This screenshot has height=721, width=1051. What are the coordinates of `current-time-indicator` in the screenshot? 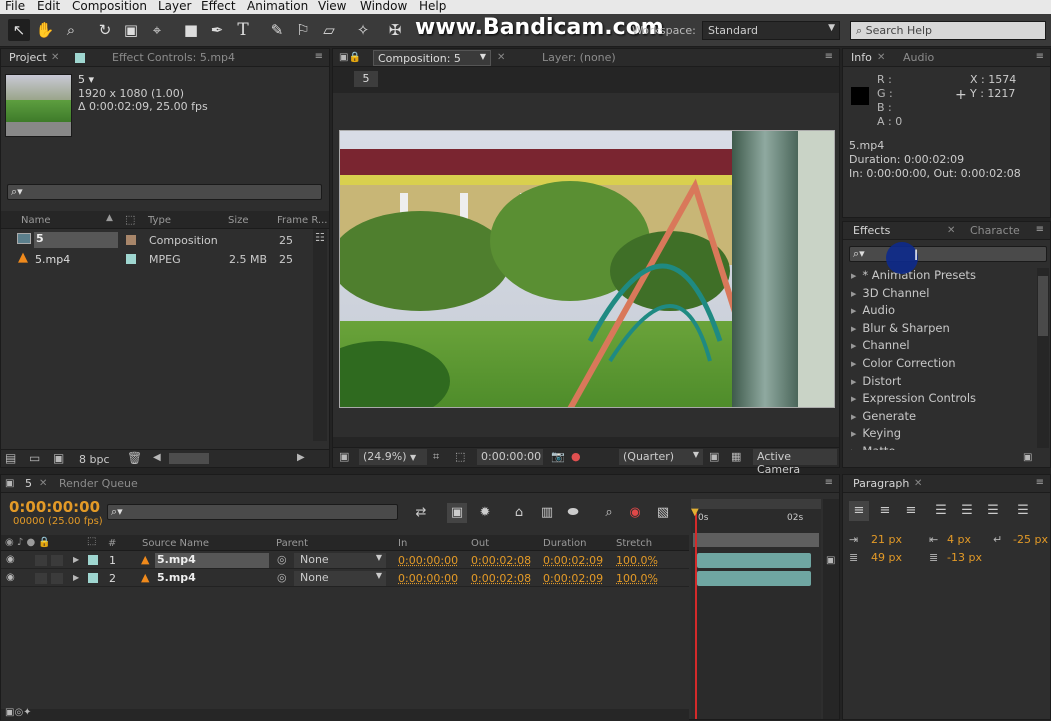 It's located at (696, 616).